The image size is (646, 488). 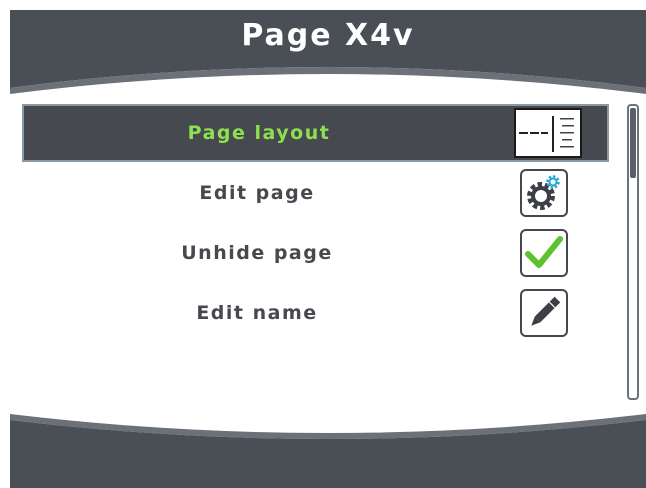 I want to click on menu-item-unhide-page: Unhide page, so click(x=315, y=253).